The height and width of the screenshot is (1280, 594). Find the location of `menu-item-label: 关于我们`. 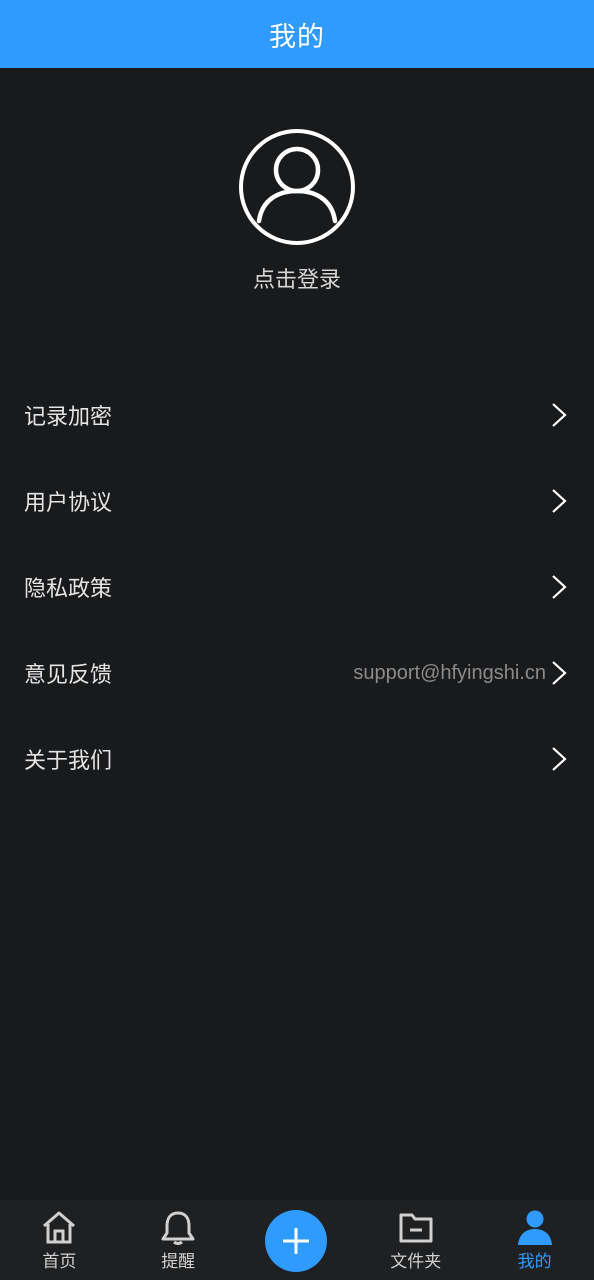

menu-item-label: 关于我们 is located at coordinates (68, 761).